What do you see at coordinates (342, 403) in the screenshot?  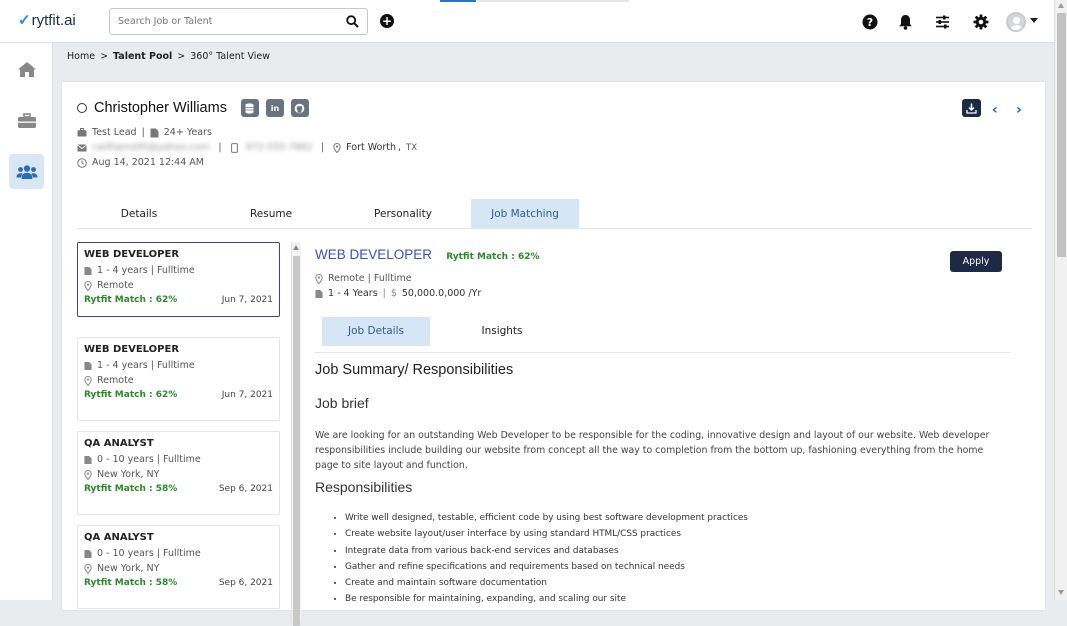 I see `job-brief-heading: Job brief` at bounding box center [342, 403].